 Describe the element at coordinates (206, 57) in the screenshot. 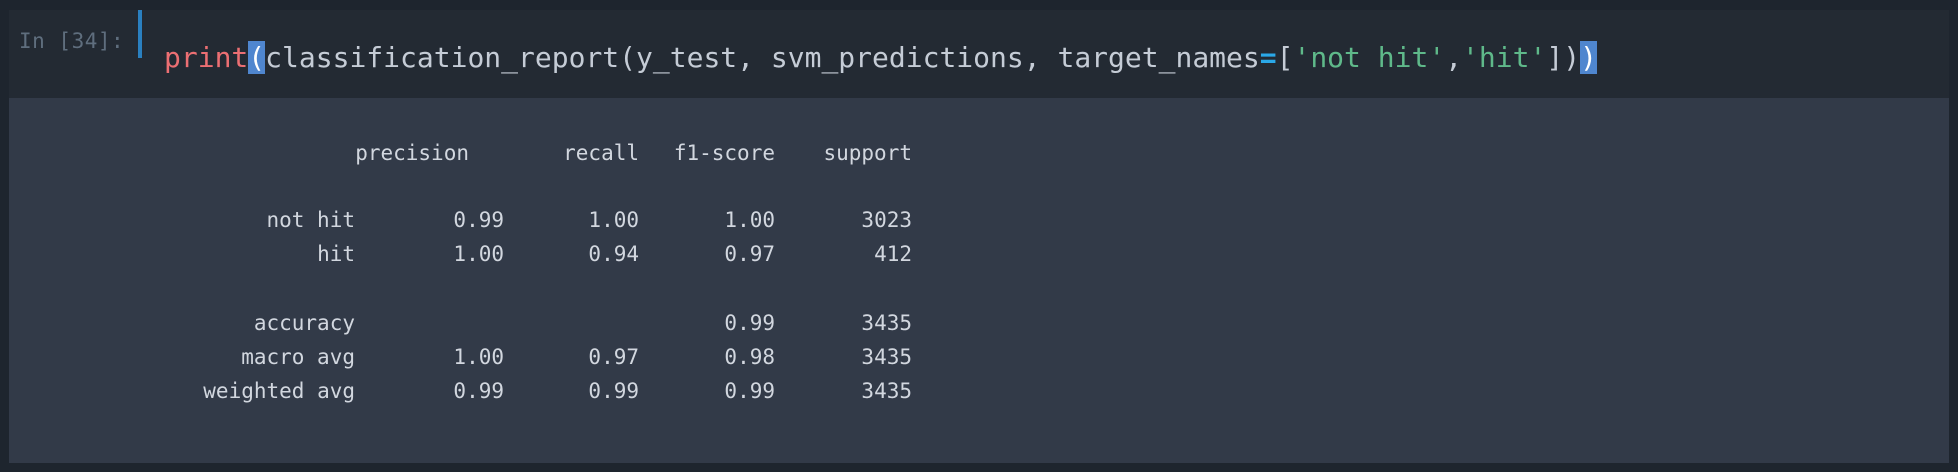

I see `code-token-fn: print` at that location.